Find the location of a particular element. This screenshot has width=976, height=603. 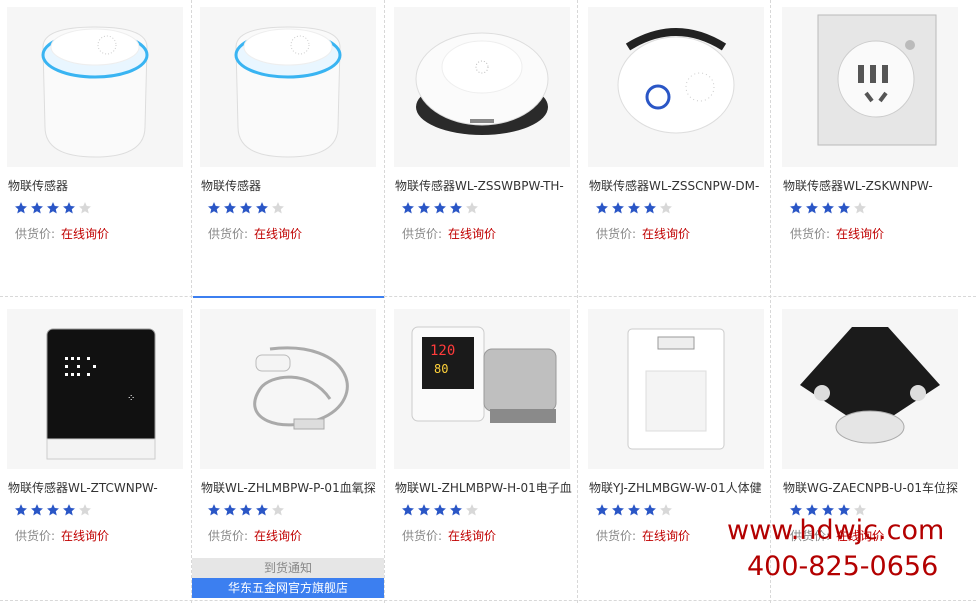

product-card: 物联传感器WL-ZSSWBPW-TH- 供货价: 在线询价 is located at coordinates (483, 146).